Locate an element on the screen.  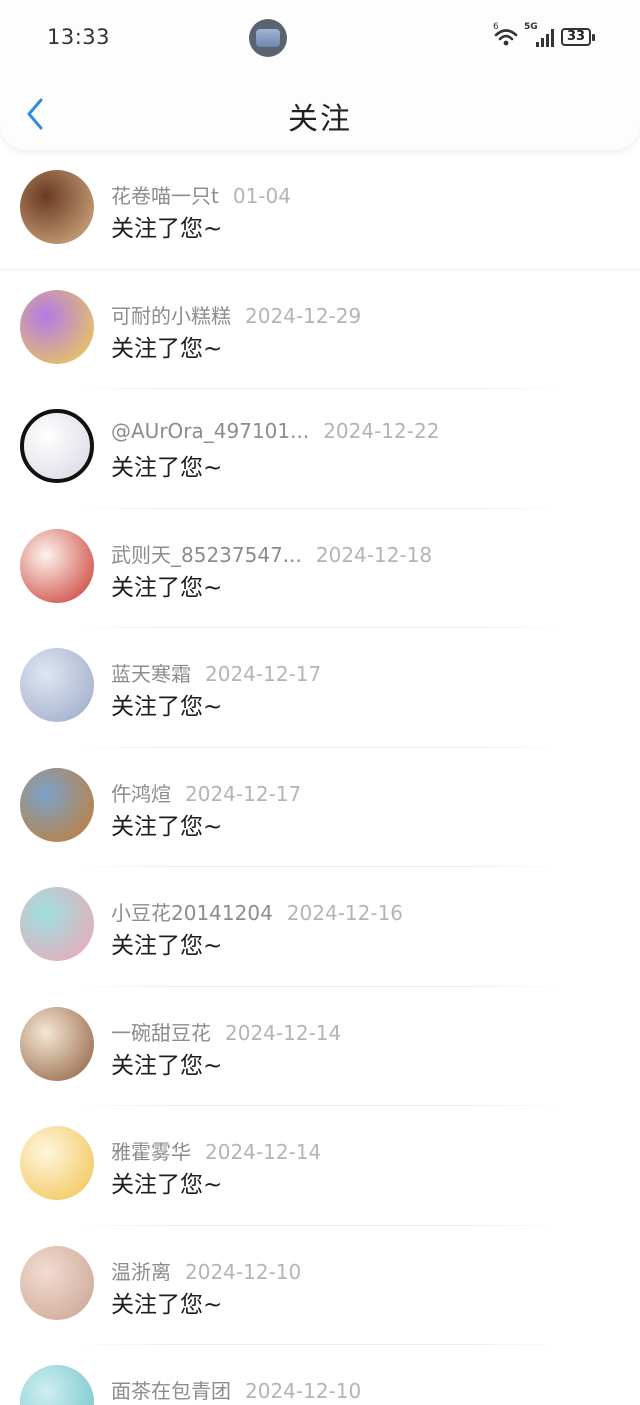
status-time: 13:33 is located at coordinates (79, 37).